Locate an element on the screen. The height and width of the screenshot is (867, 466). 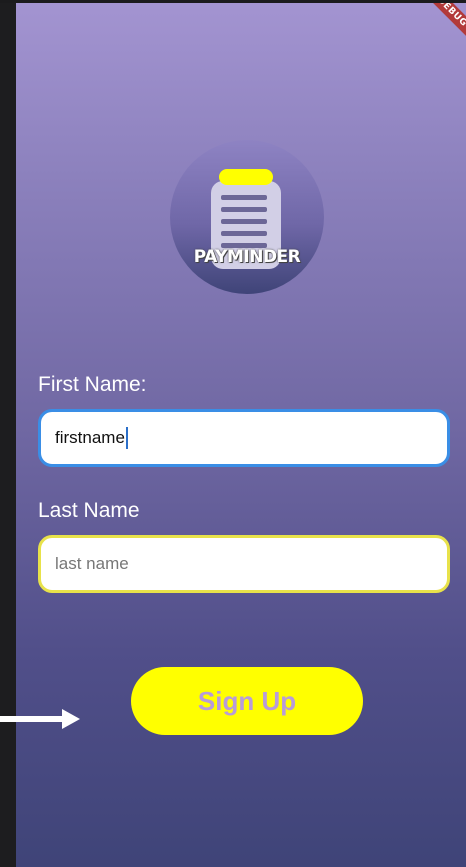
text-caret is located at coordinates (126, 438).